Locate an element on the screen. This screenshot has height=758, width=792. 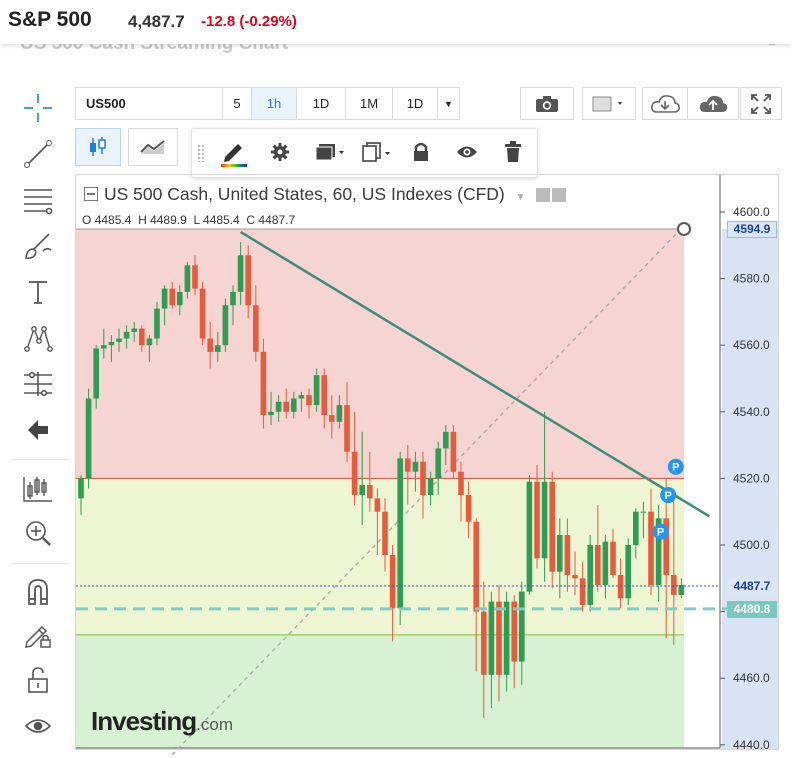
legend-caret-icon: ▼ is located at coordinates (521, 197).